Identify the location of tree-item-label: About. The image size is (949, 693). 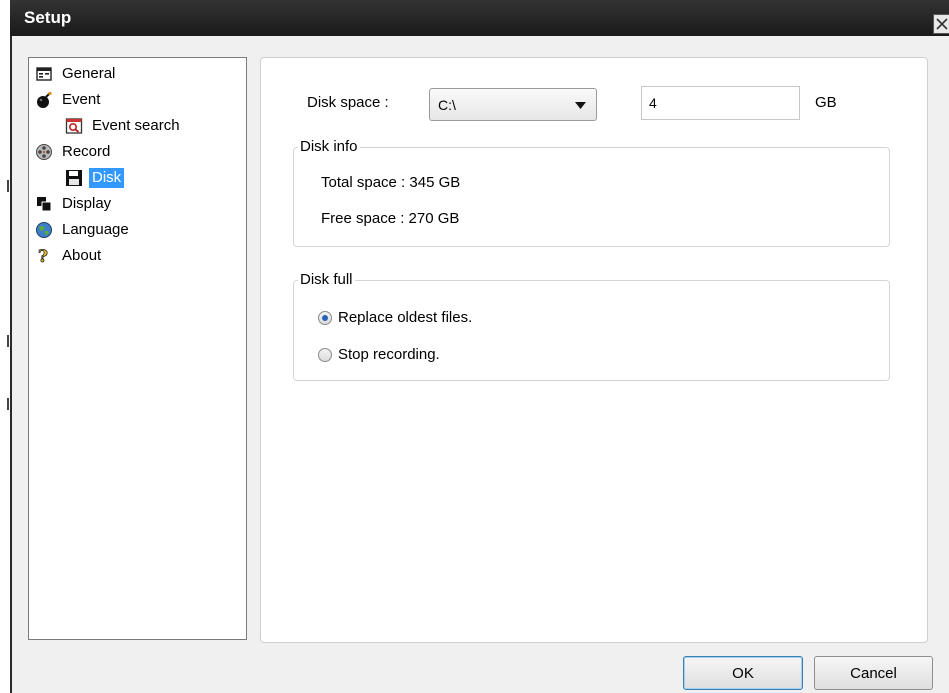
(82, 255).